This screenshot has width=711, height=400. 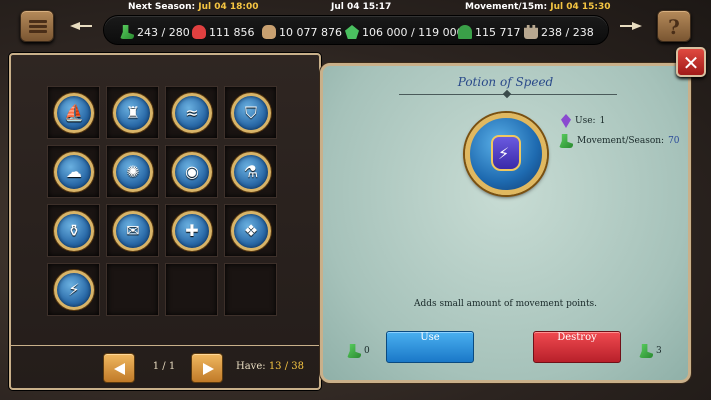 I want to click on next-page-button, so click(x=207, y=368).